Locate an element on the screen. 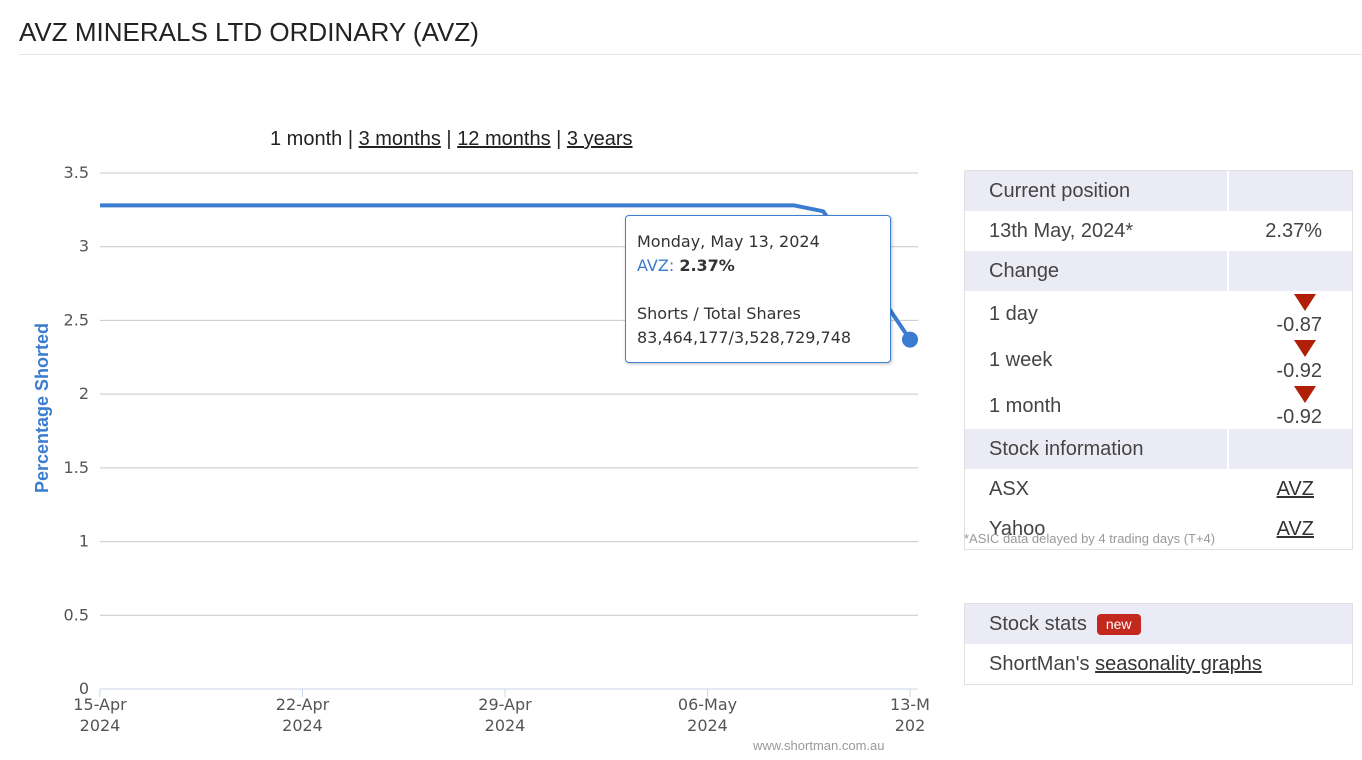  yahoo-link: AVZ is located at coordinates (1295, 529).